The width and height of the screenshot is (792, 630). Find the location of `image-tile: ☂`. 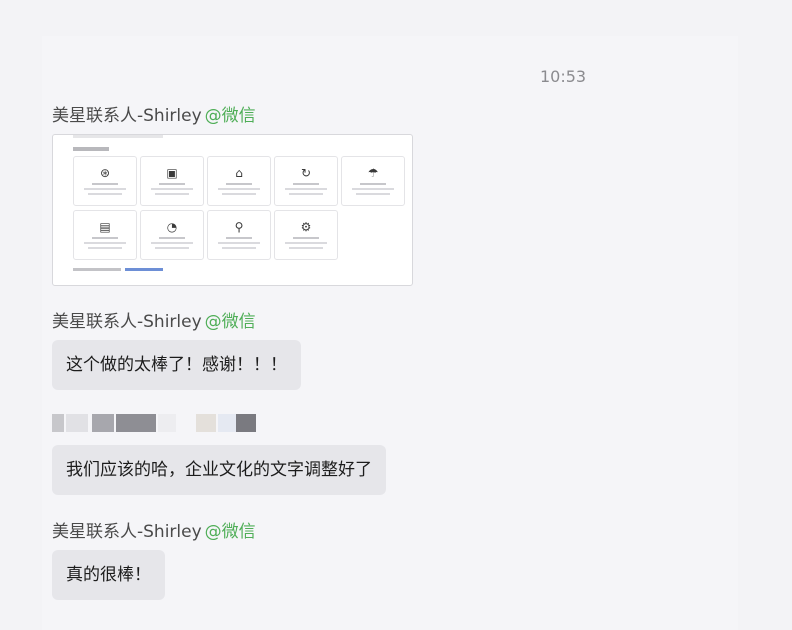

image-tile: ☂ is located at coordinates (373, 181).